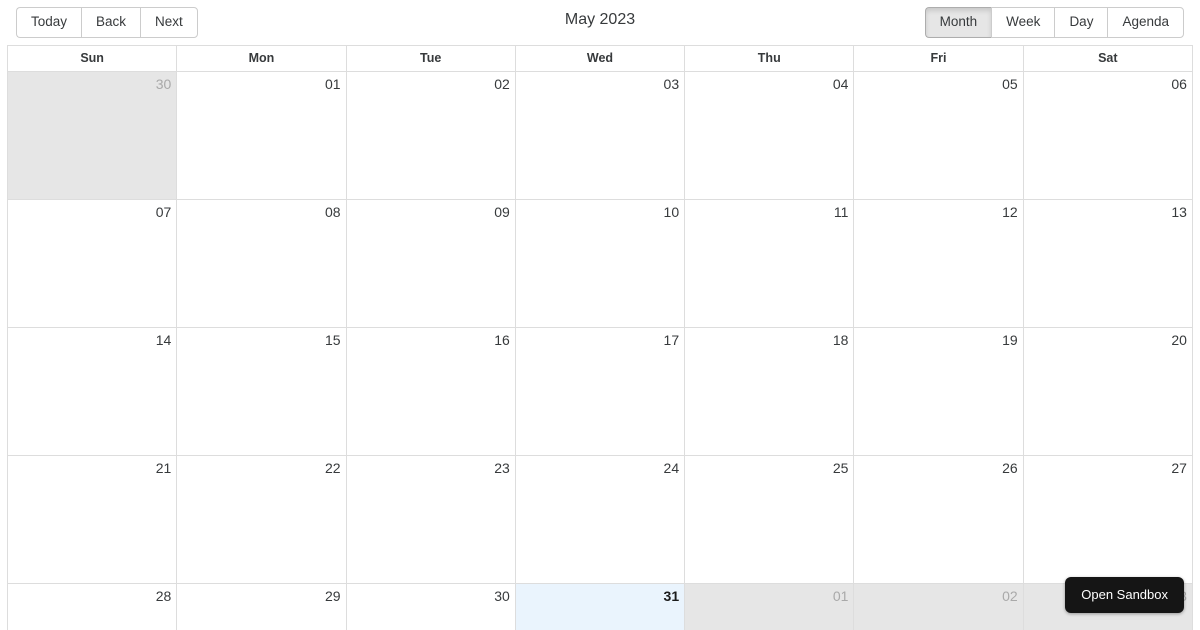 The image size is (1200, 630). I want to click on day-cell: 10, so click(600, 264).